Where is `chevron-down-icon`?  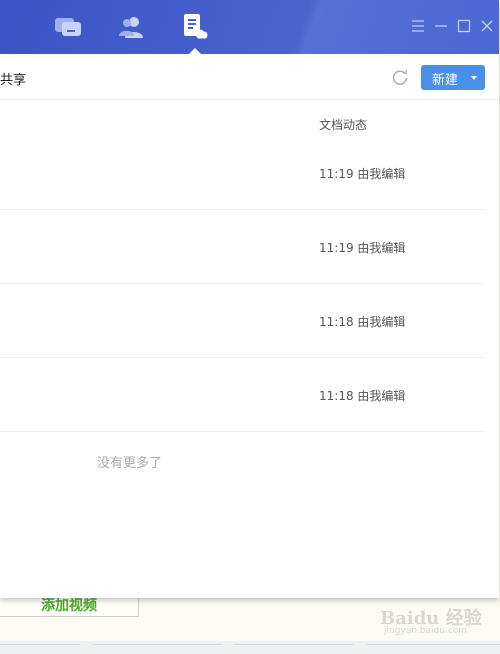
chevron-down-icon is located at coordinates (474, 78).